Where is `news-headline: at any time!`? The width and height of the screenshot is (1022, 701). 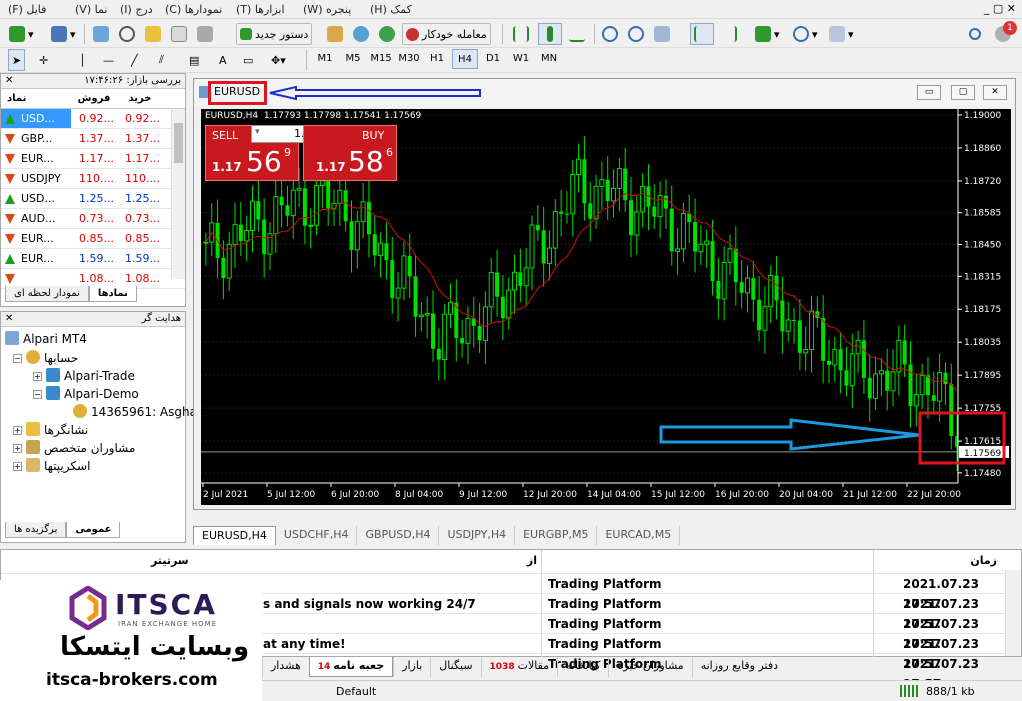
news-headline: at any time! is located at coordinates (304, 644).